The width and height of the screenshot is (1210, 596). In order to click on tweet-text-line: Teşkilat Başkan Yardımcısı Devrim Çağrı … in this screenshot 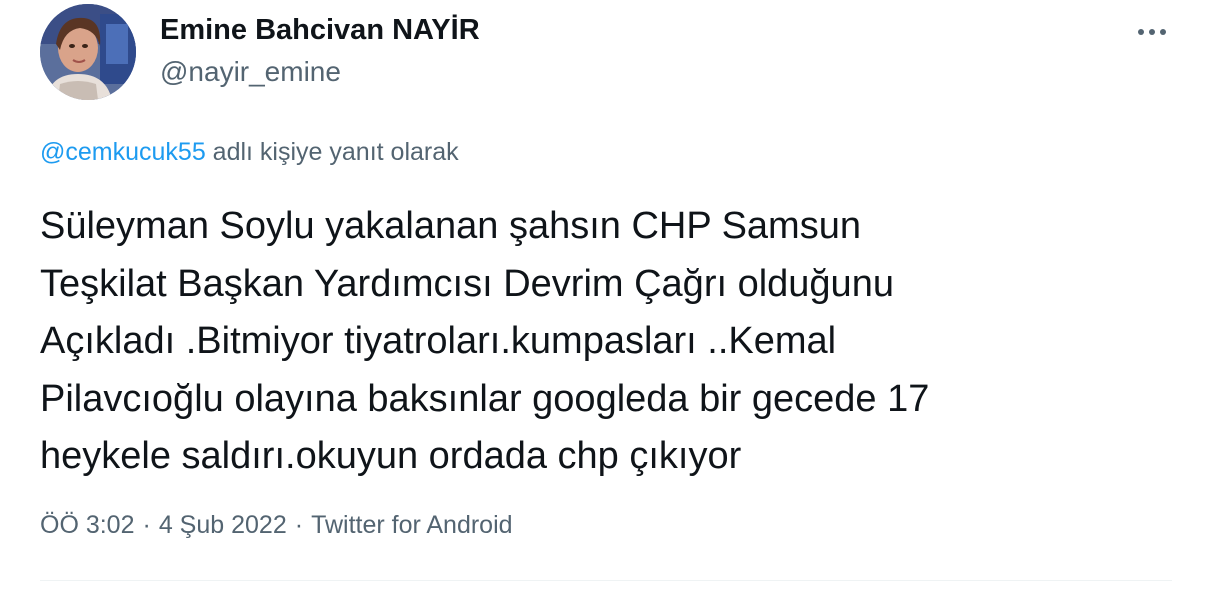, I will do `click(467, 283)`.